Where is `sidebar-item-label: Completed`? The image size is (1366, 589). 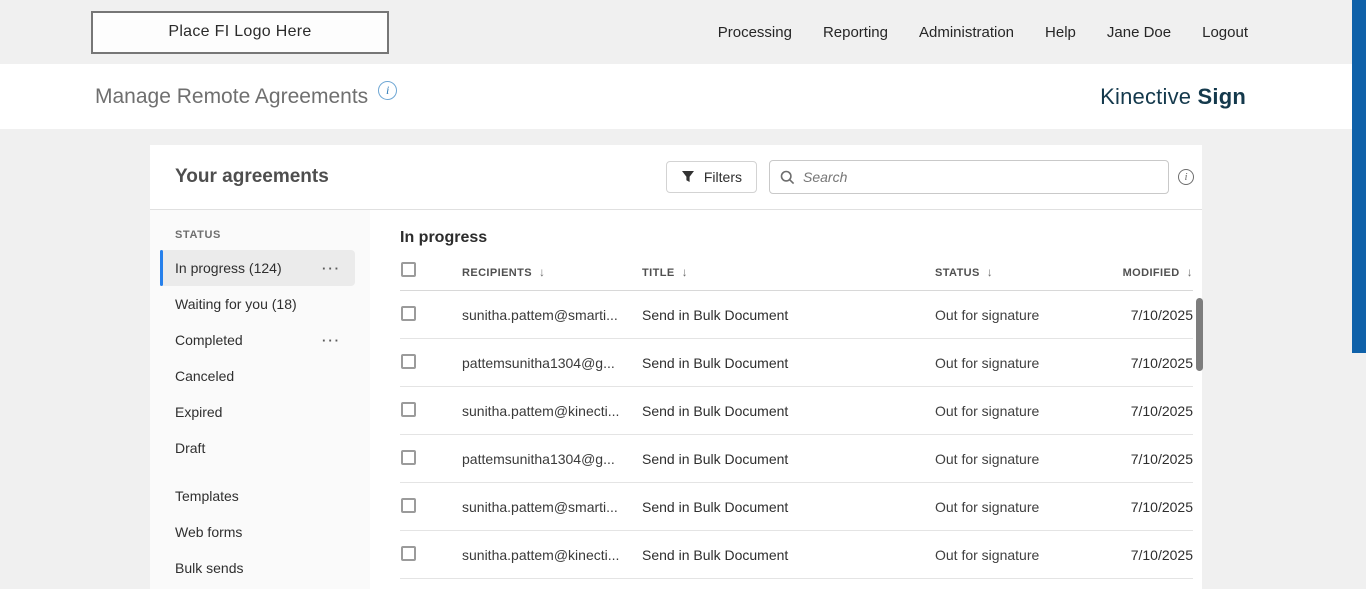 sidebar-item-label: Completed is located at coordinates (209, 340).